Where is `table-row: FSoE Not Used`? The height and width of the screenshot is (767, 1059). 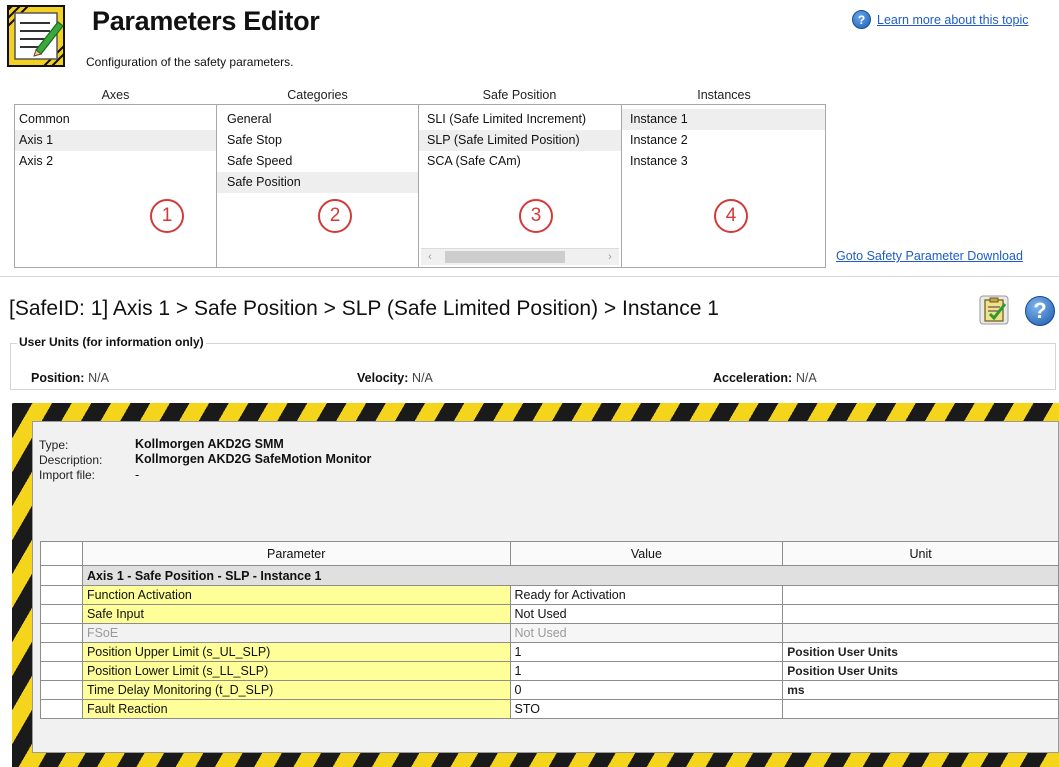
table-row: FSoE Not Used is located at coordinates (549, 633).